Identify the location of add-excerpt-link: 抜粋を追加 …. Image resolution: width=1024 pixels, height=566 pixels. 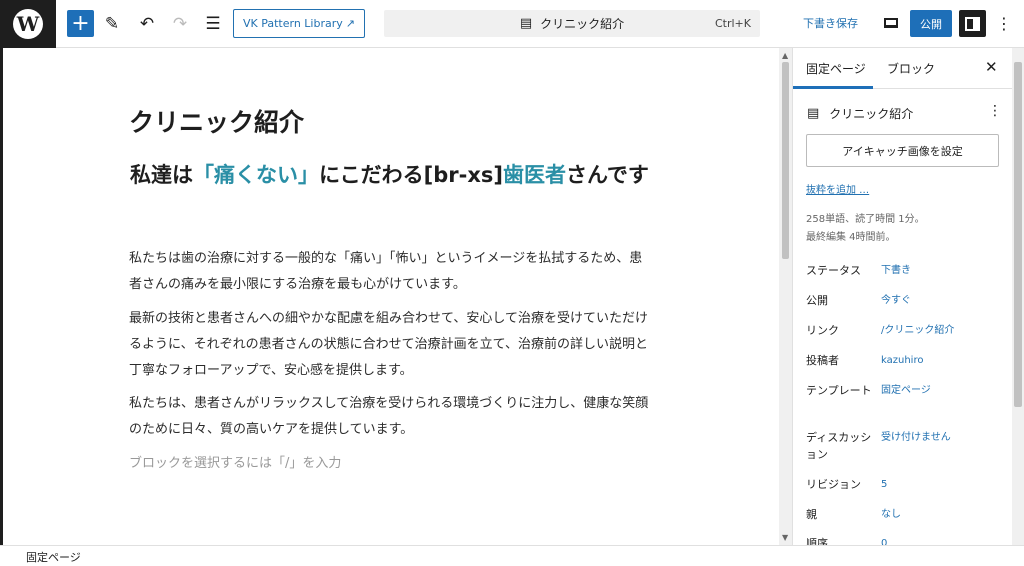
(837, 188).